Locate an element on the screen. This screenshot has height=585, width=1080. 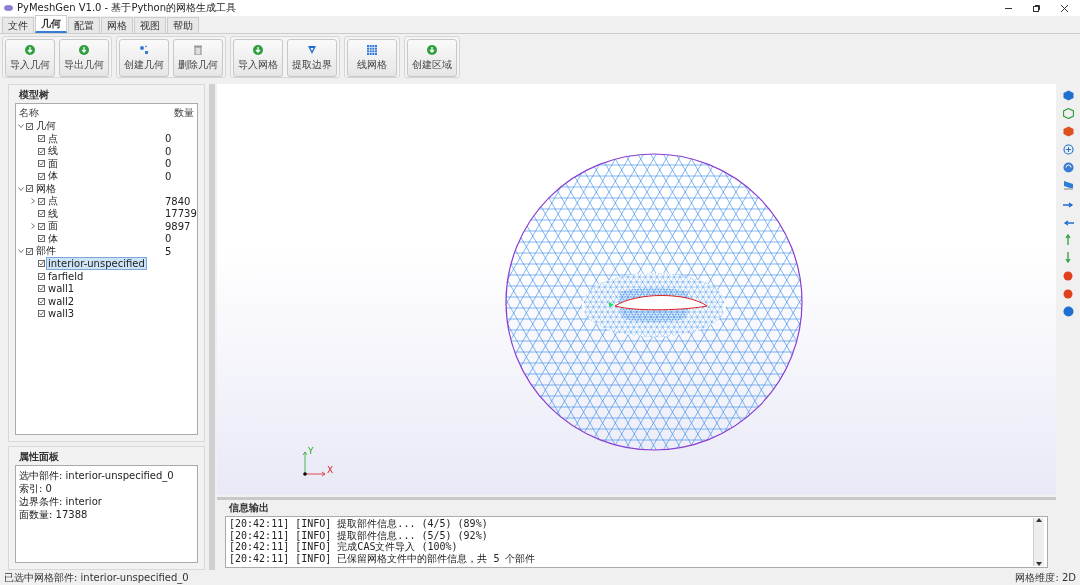
close-icon is located at coordinates (1064, 8).